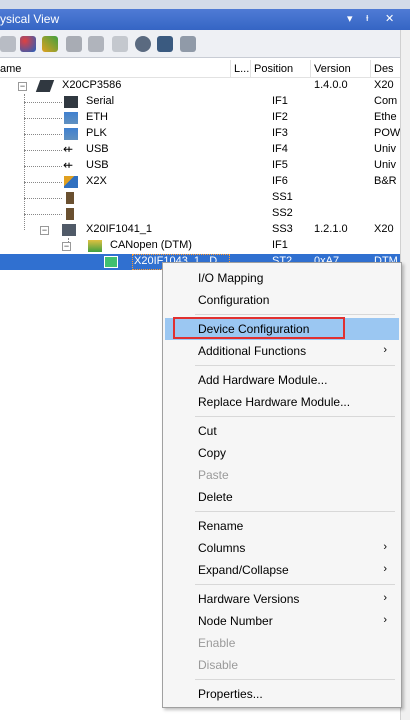 The height and width of the screenshot is (720, 410). Describe the element at coordinates (282, 643) in the screenshot. I see `menu-item-enable: Enable` at that location.